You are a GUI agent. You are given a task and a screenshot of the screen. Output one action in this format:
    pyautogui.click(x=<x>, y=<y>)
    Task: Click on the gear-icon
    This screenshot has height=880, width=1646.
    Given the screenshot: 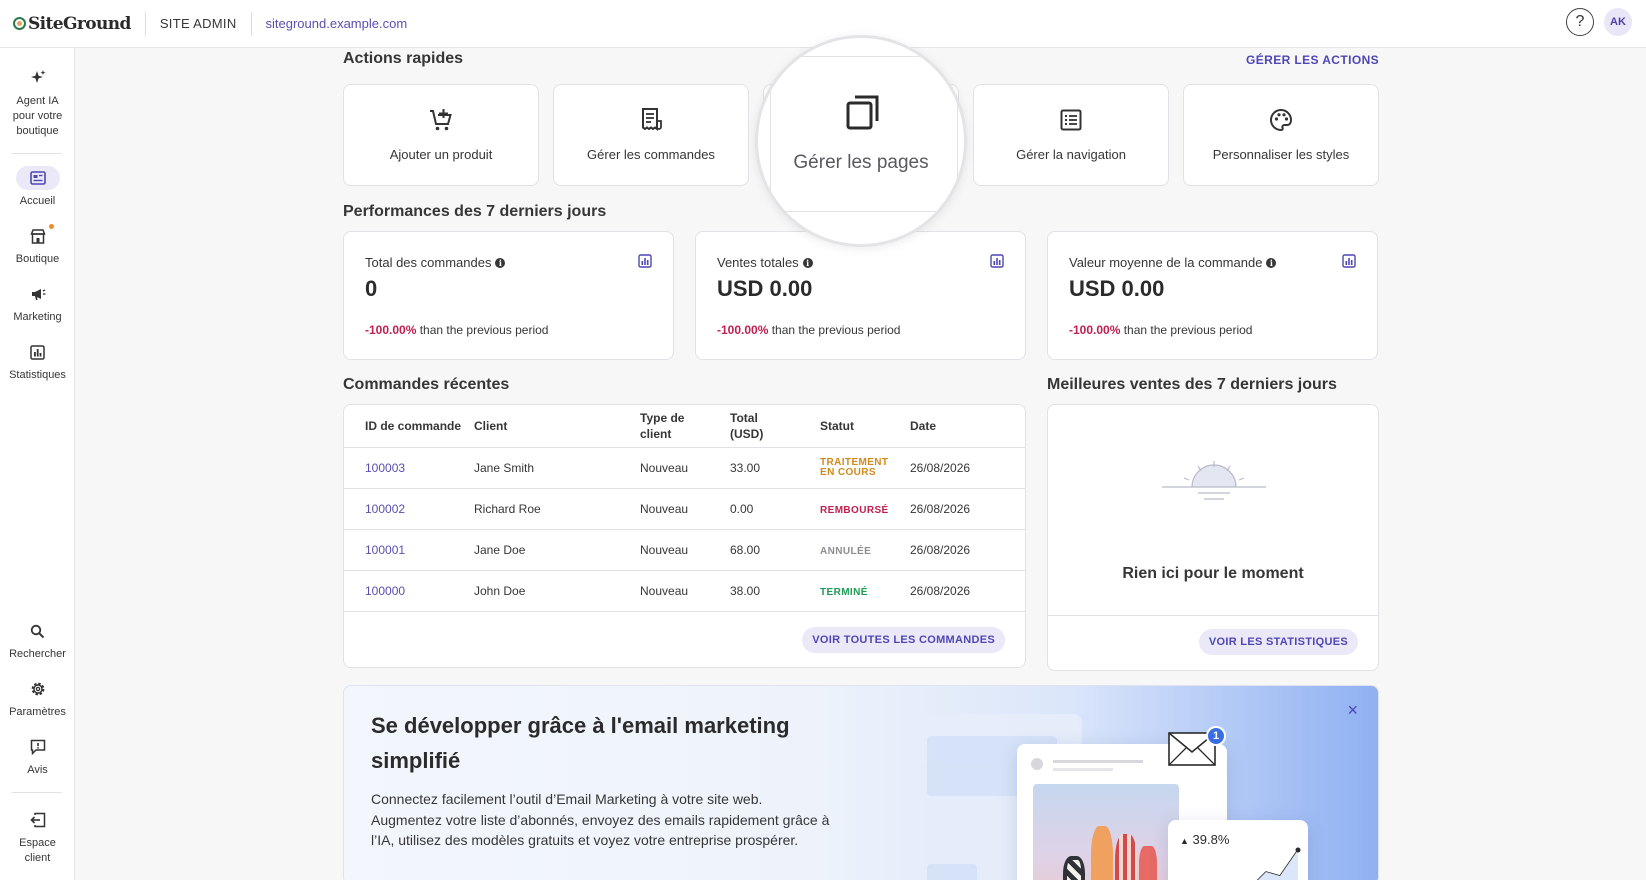 What is the action you would take?
    pyautogui.click(x=38, y=689)
    